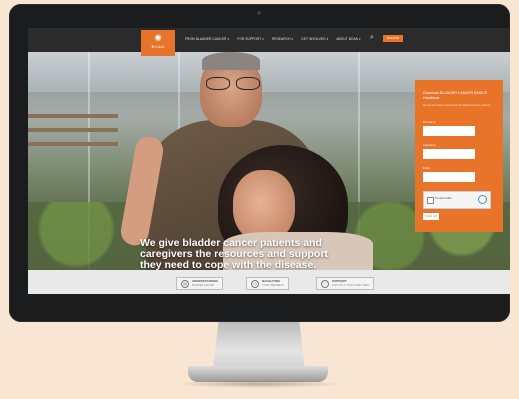 The height and width of the screenshot is (399, 519). What do you see at coordinates (207, 39) in the screenshot?
I see `menu-item-bladder-cancer: FROM BLADDER CANCER ▾` at bounding box center [207, 39].